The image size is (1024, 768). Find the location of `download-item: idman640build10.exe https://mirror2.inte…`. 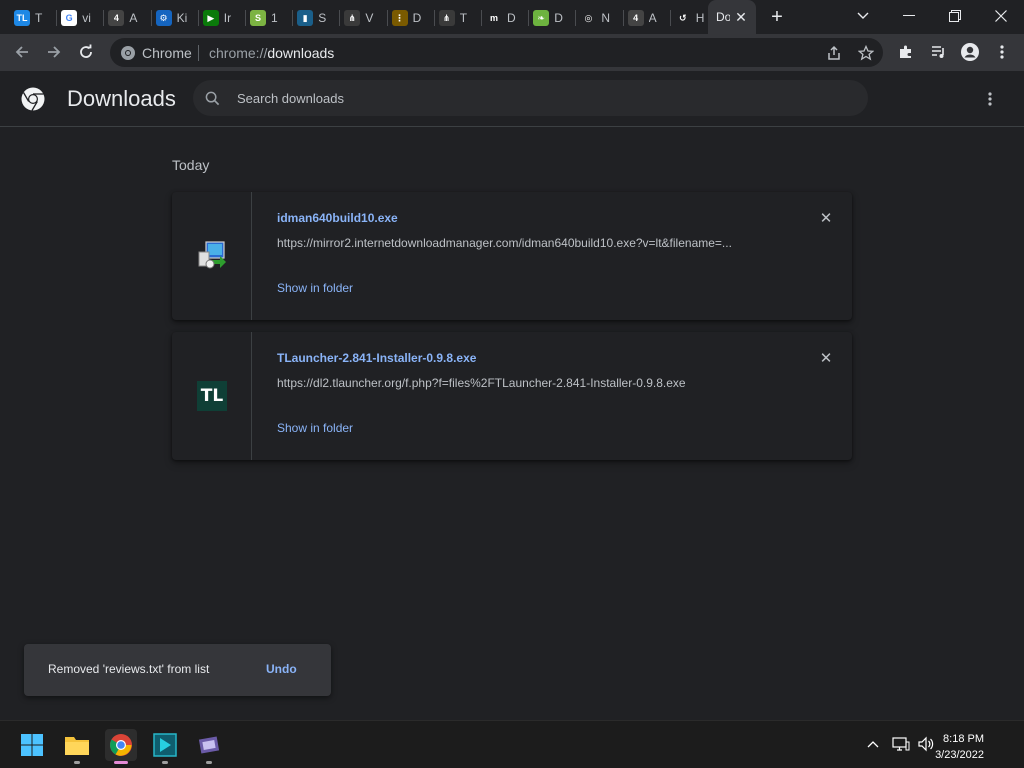

download-item: idman640build10.exe https://mirror2.inte… is located at coordinates (512, 256).